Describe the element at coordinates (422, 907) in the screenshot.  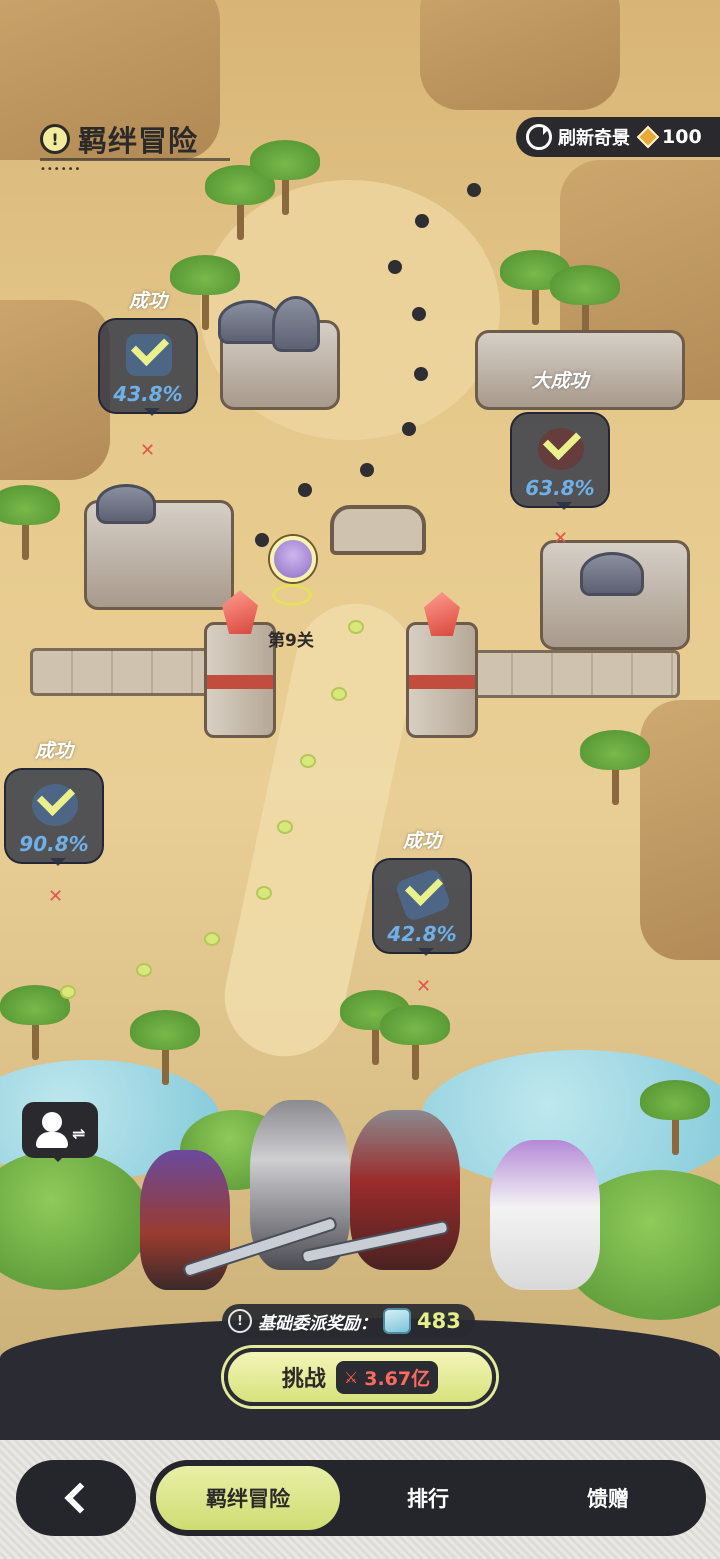
I see `quest-card: 42.8%` at that location.